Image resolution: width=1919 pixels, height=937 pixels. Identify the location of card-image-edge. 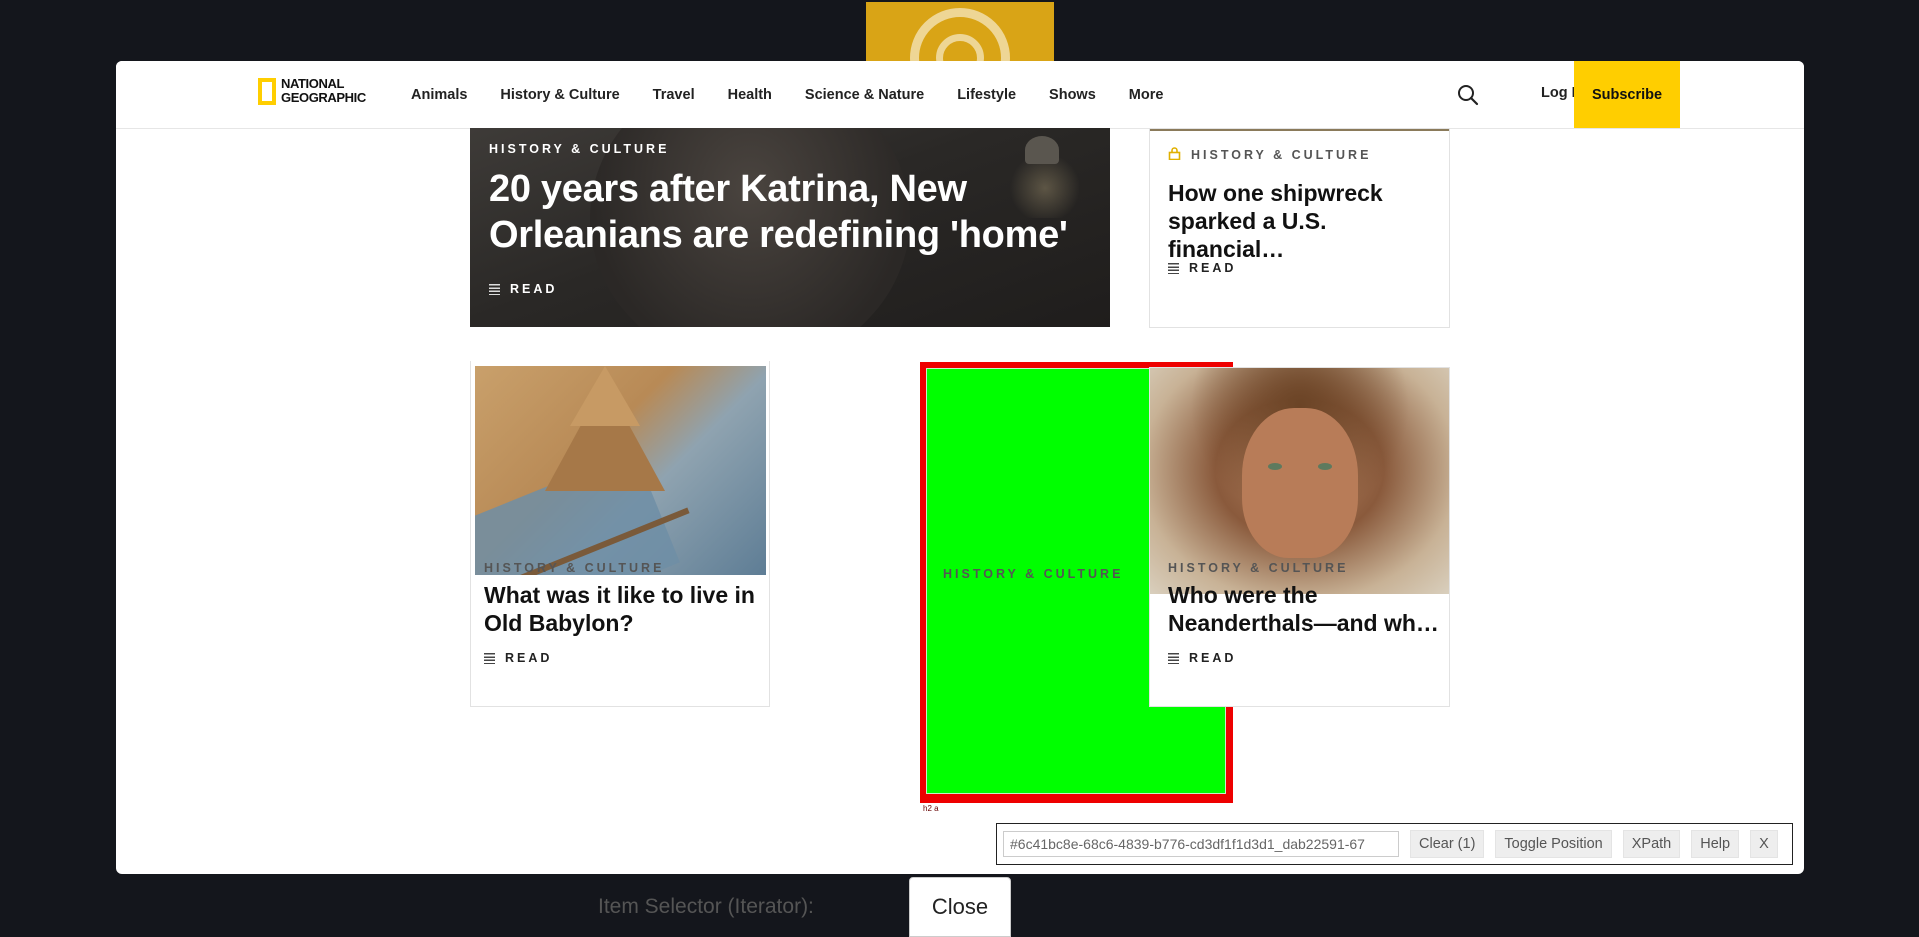
(1299, 130).